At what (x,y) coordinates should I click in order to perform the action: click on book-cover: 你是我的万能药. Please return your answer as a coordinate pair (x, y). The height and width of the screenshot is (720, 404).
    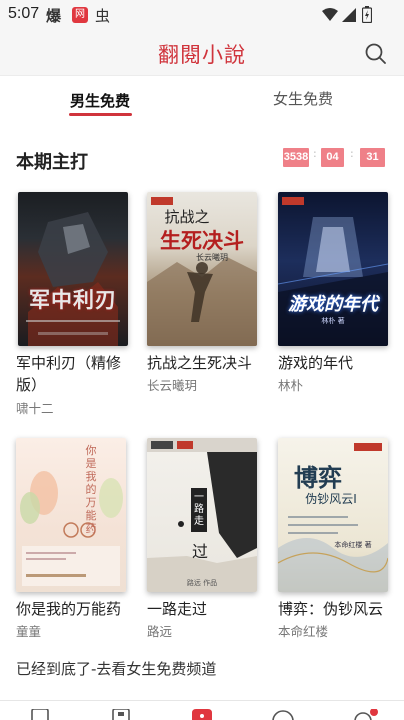
    Looking at the image, I should click on (71, 515).